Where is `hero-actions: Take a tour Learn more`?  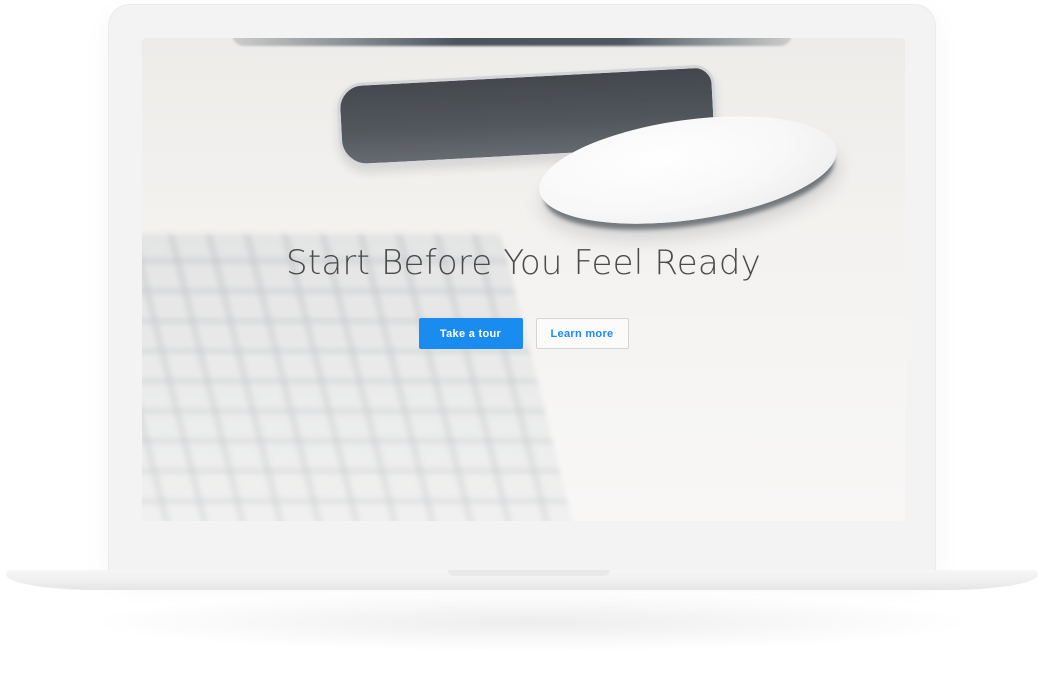 hero-actions: Take a tour Learn more is located at coordinates (523, 333).